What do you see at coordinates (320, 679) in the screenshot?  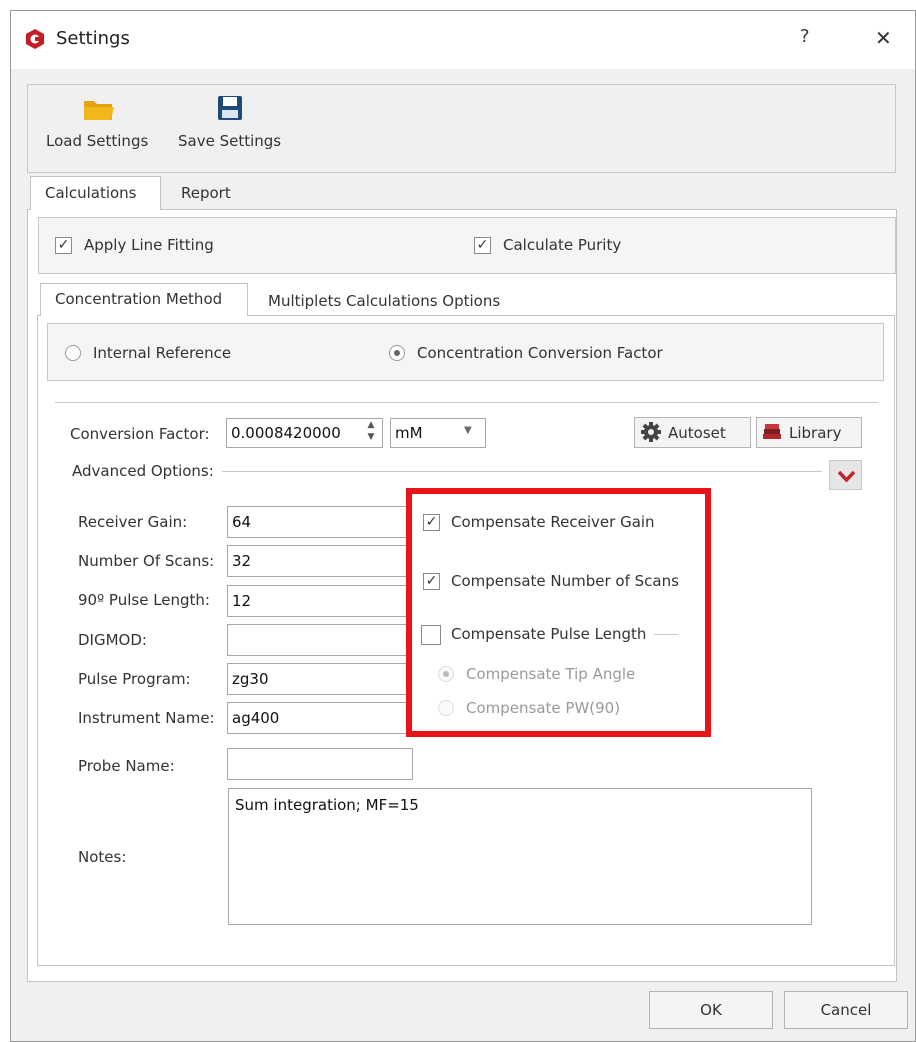 I see `pulse-program-input: zg30` at bounding box center [320, 679].